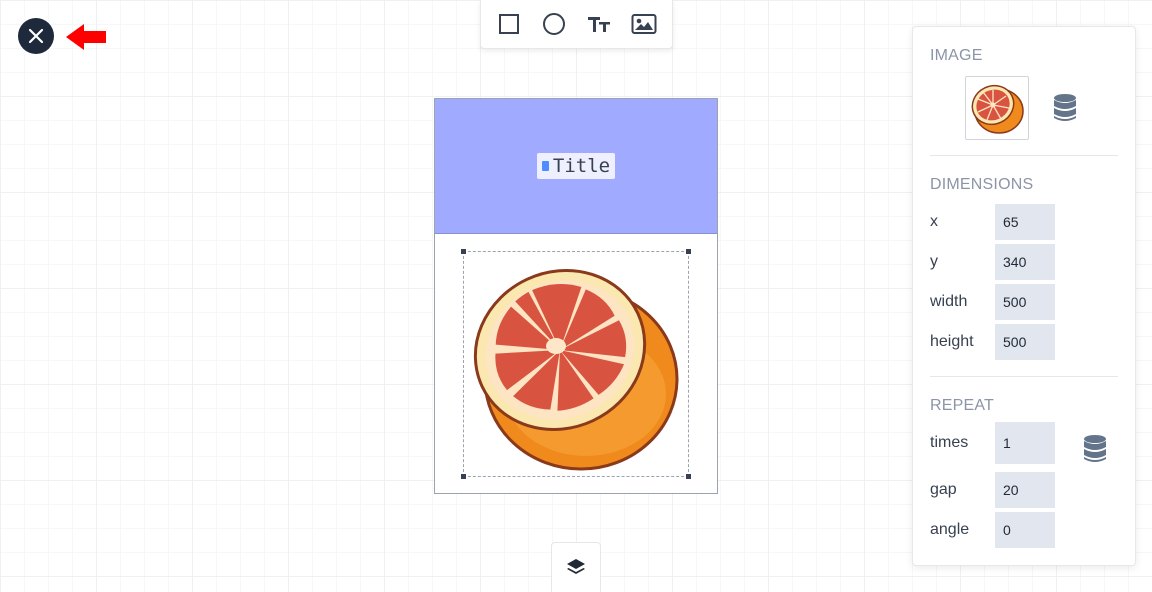 Image resolution: width=1152 pixels, height=592 pixels. I want to click on selected-image-element, so click(576, 364).